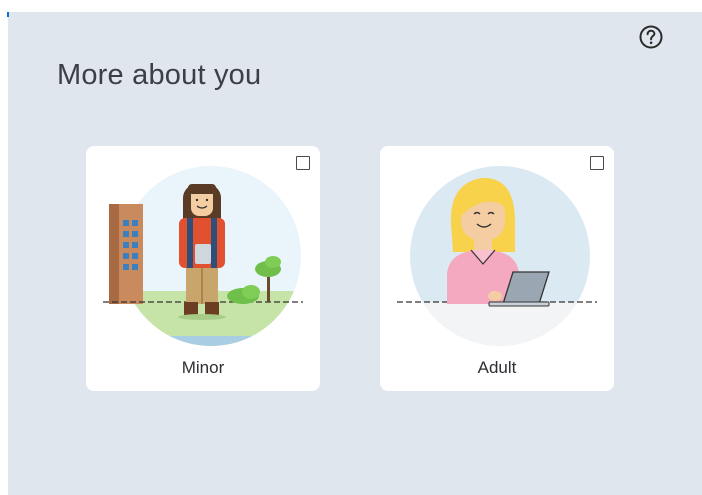  Describe the element at coordinates (8, 14) in the screenshot. I see `focus-marker` at that location.